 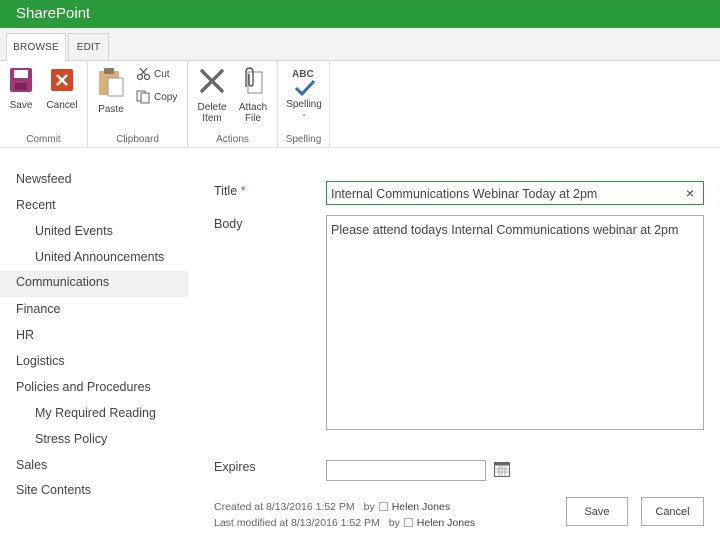 What do you see at coordinates (36, 47) in the screenshot?
I see `tab-browse: BROWSE` at bounding box center [36, 47].